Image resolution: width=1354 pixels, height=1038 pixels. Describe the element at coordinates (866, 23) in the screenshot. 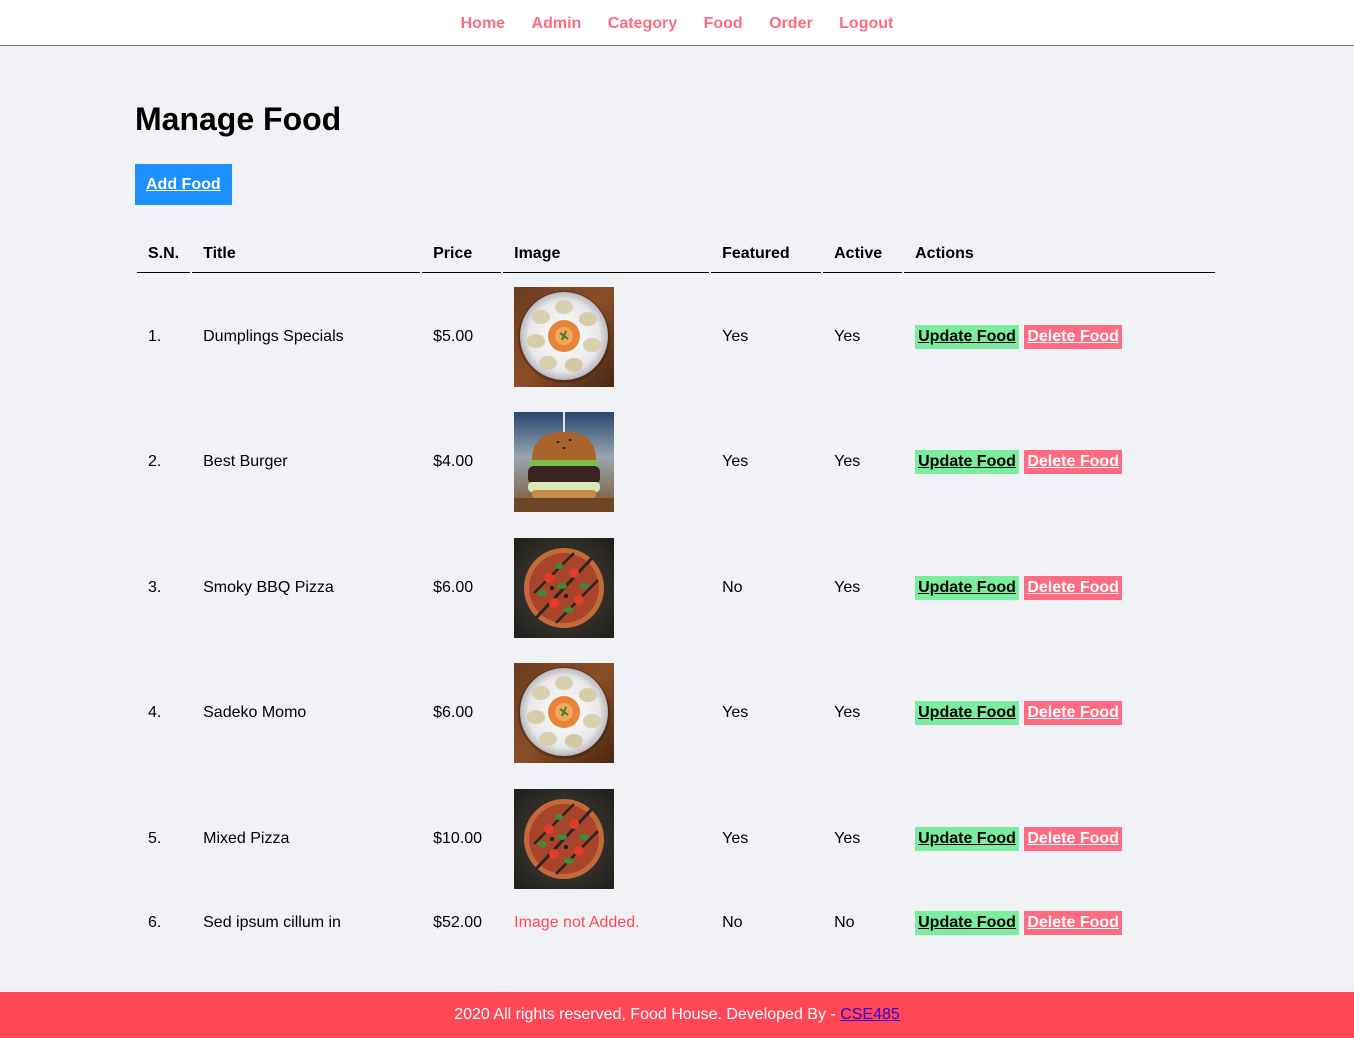

I see `nav-logout: Logout` at that location.